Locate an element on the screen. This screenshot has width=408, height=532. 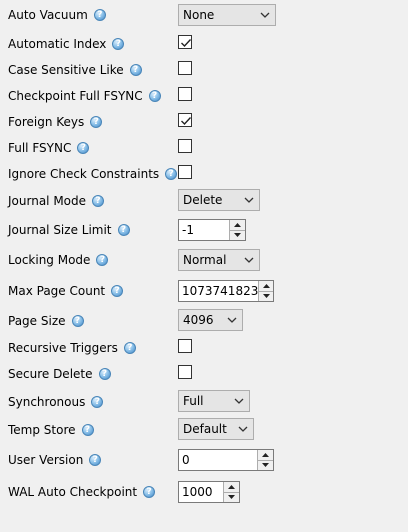
row-locking-mode: Locking Mode ? Normal is located at coordinates (204, 260).